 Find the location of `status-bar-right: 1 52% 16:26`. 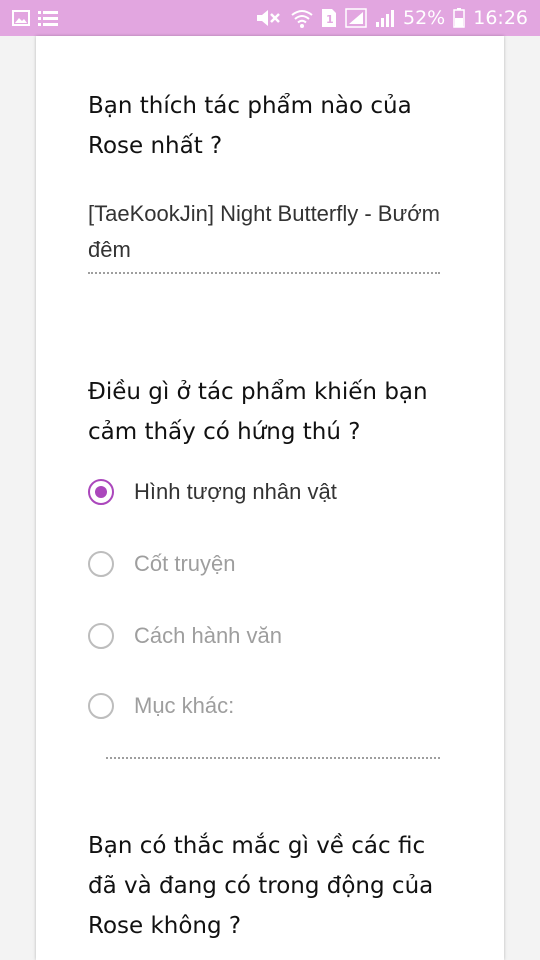

status-bar-right: 1 52% 16:26 is located at coordinates (391, 18).